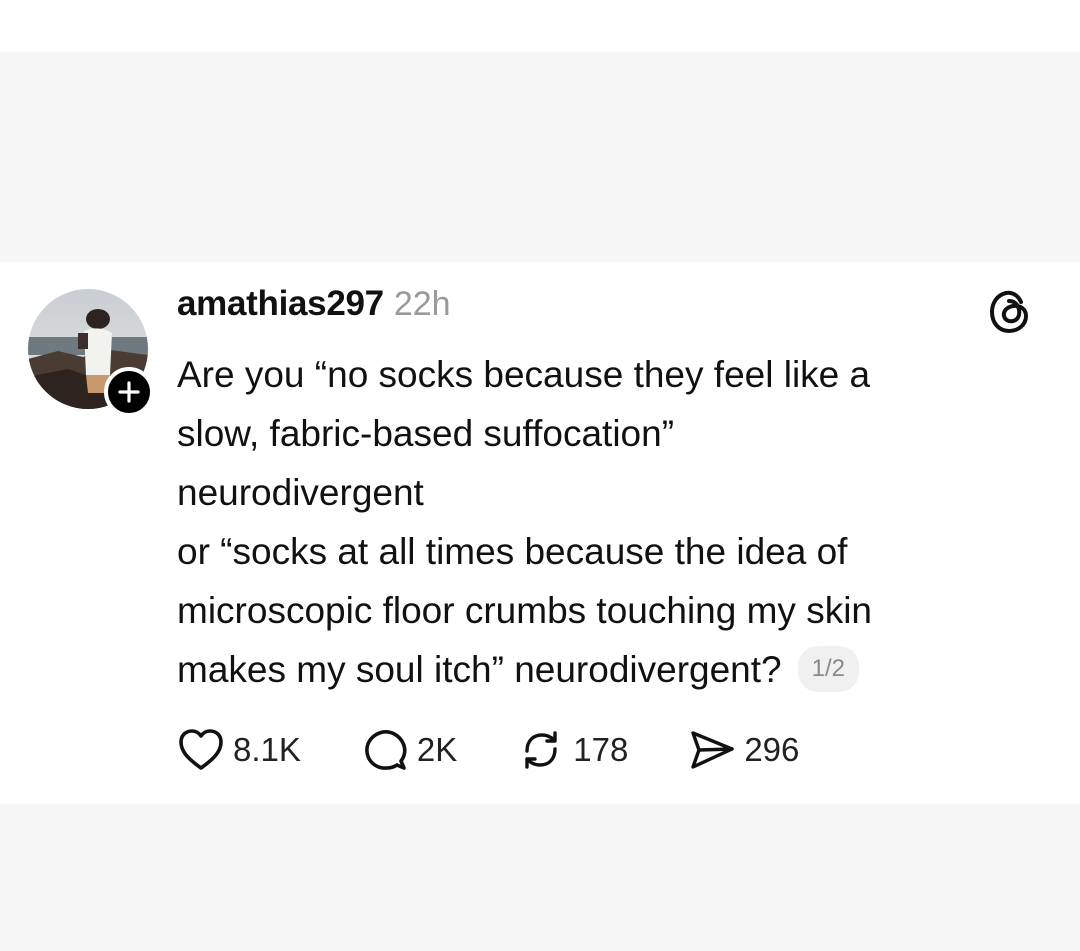  What do you see at coordinates (601, 749) in the screenshot?
I see `repost-count: 178` at bounding box center [601, 749].